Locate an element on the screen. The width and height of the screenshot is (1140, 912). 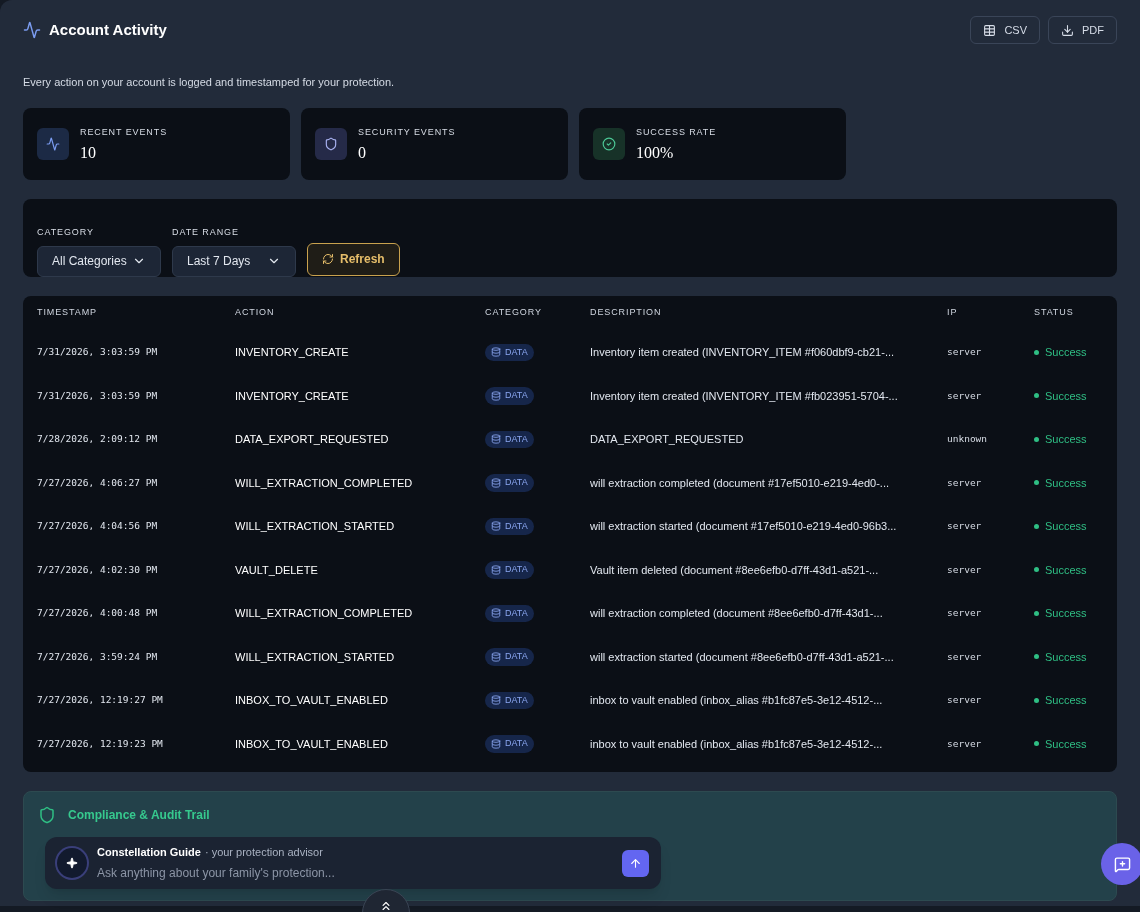
arrow-up-icon is located at coordinates (635, 863).